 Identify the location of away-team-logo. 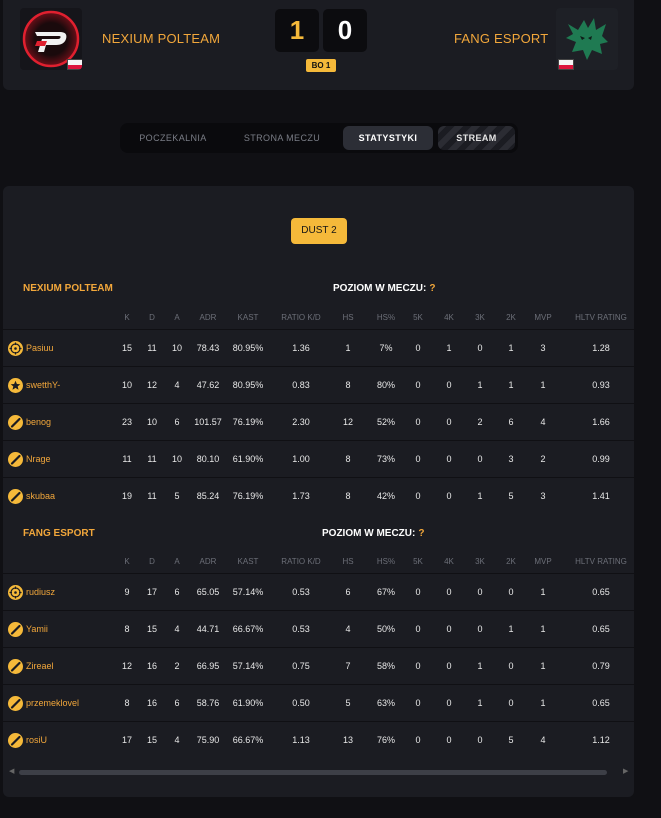
(587, 39).